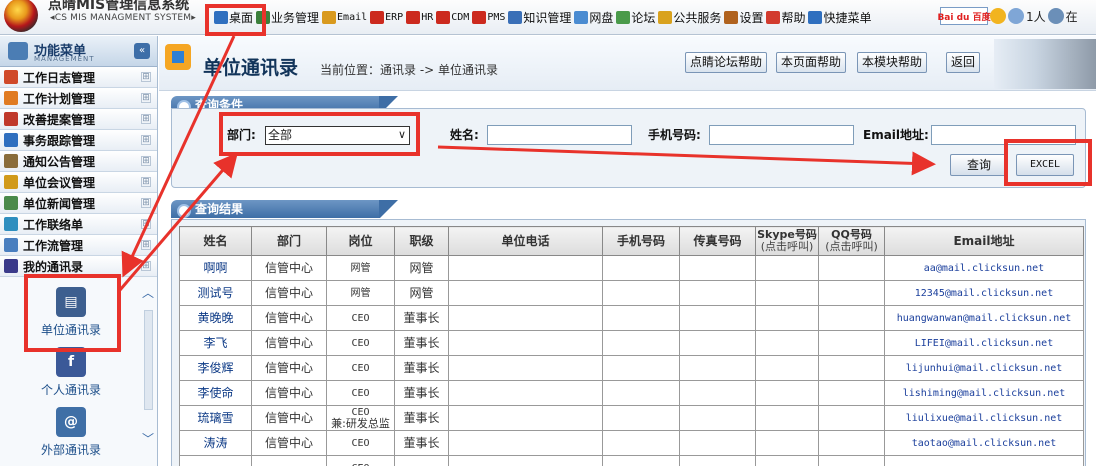 This screenshot has height=466, width=1096. I want to click on top-menu-item: Email, so click(344, 17).